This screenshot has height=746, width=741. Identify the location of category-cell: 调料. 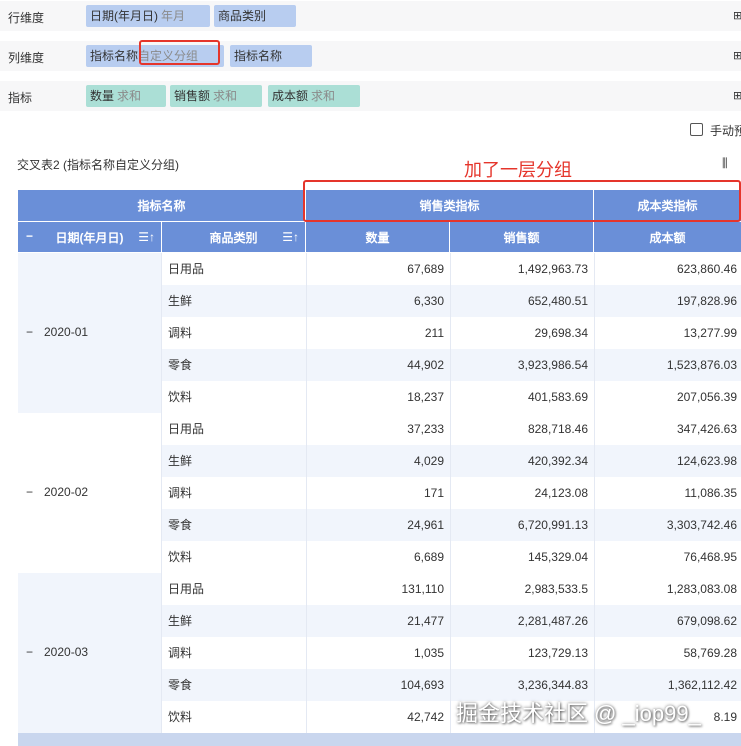
(180, 653).